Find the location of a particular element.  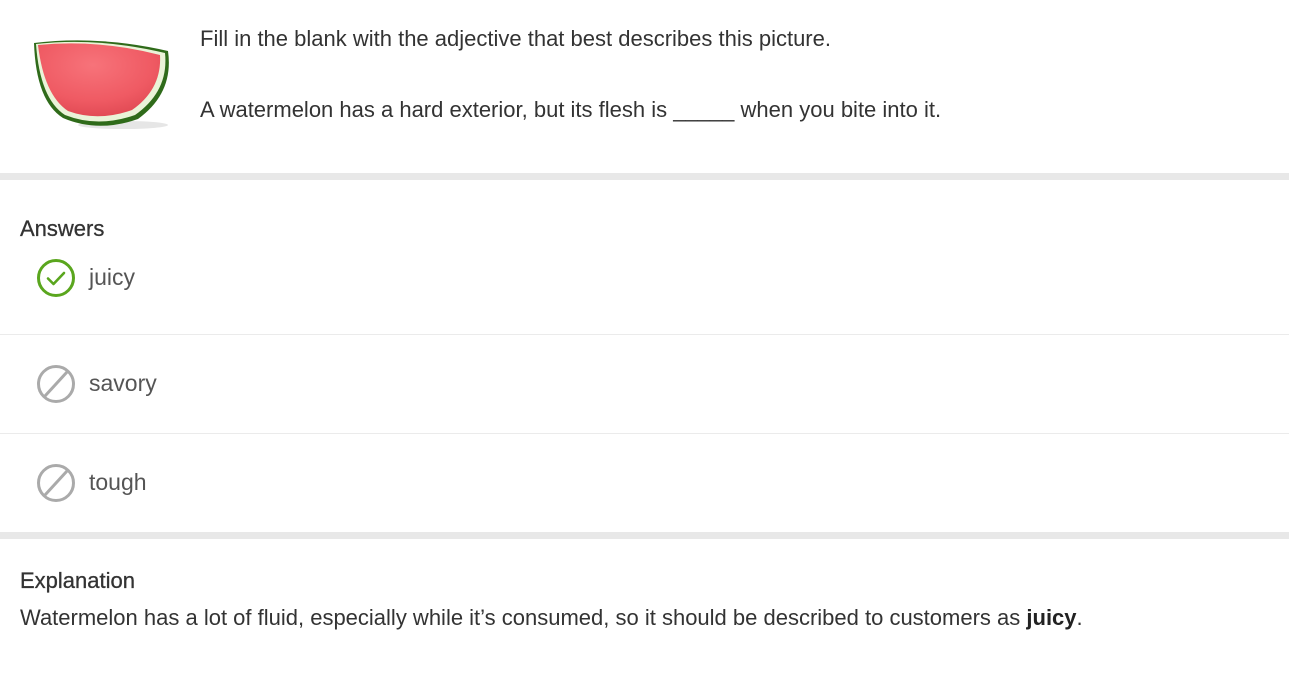

watermelon-slice-icon is located at coordinates (101, 84).